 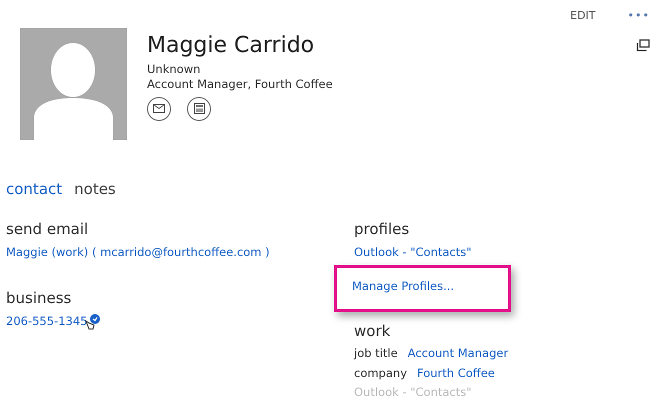 I want to click on field-label: company, so click(x=381, y=374).